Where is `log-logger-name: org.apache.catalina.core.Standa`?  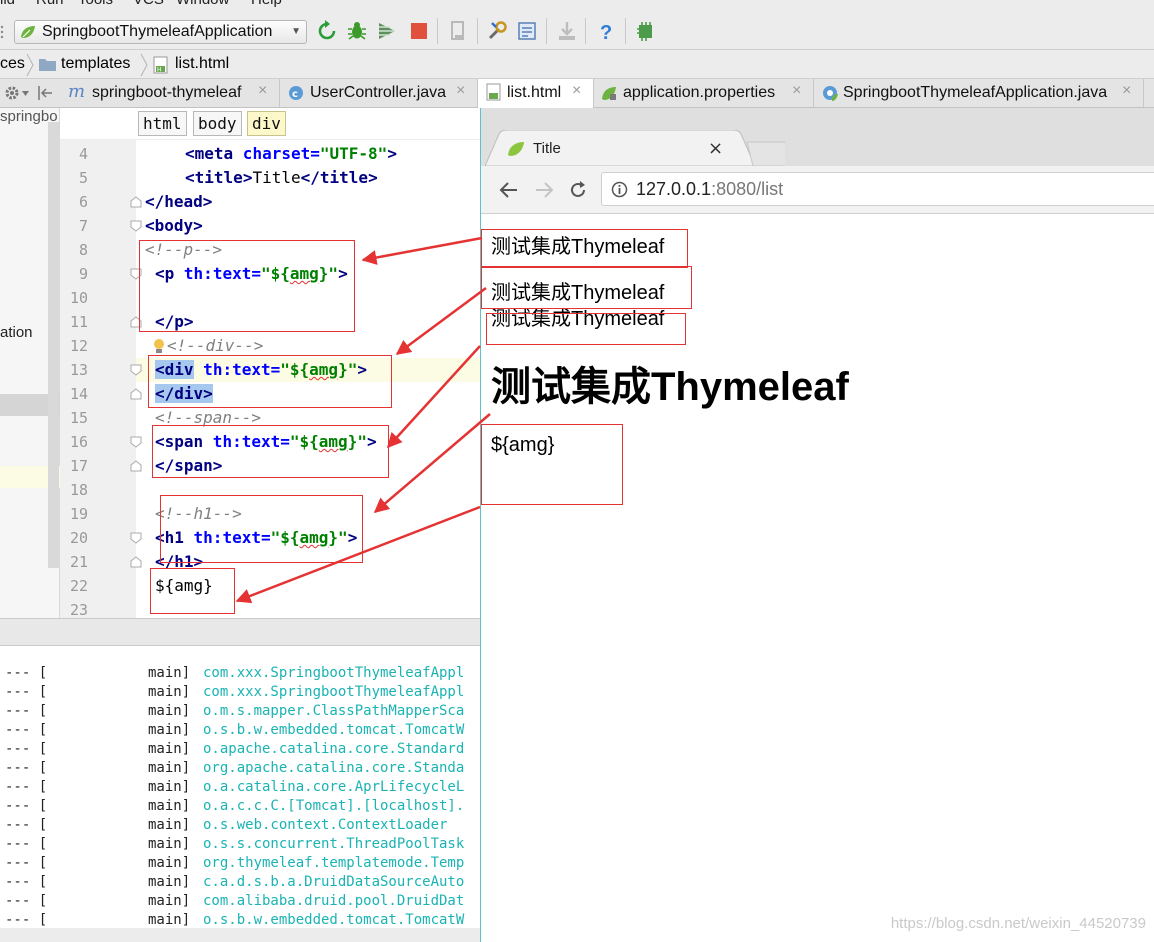 log-logger-name: org.apache.catalina.core.Standa is located at coordinates (333, 768).